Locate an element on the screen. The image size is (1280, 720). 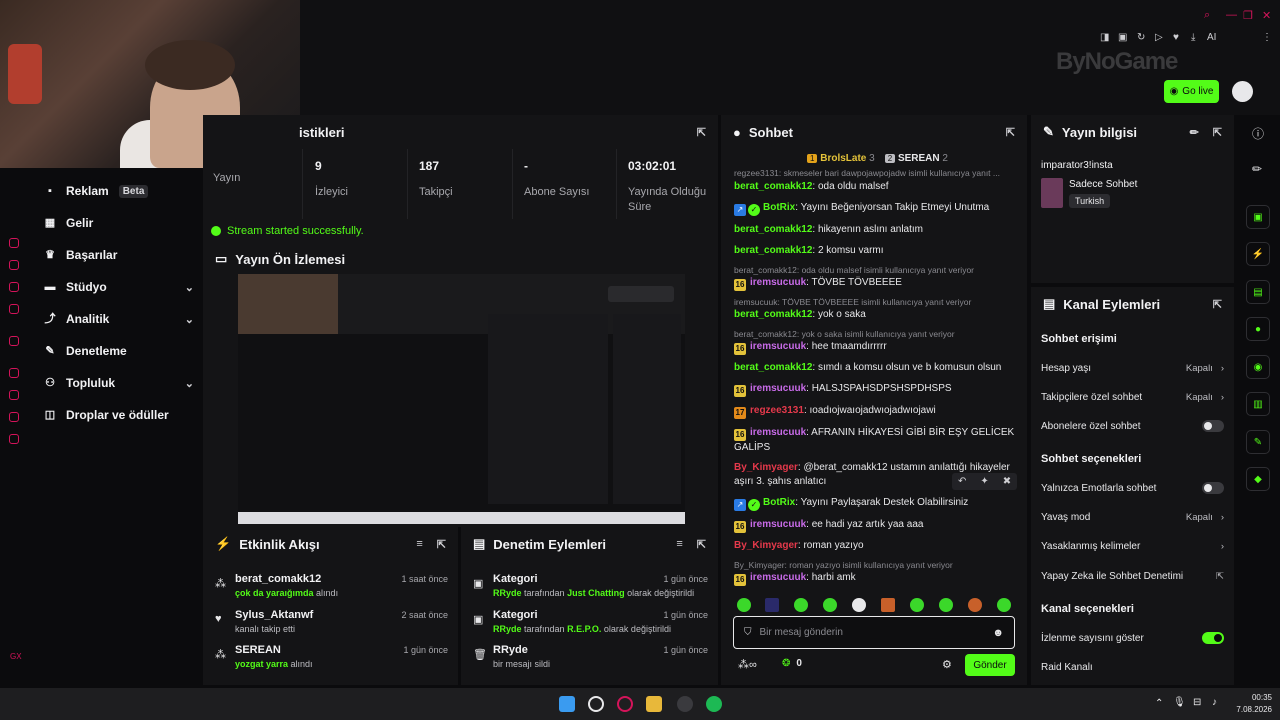
opera-gx-icon is located at coordinates (625, 704).